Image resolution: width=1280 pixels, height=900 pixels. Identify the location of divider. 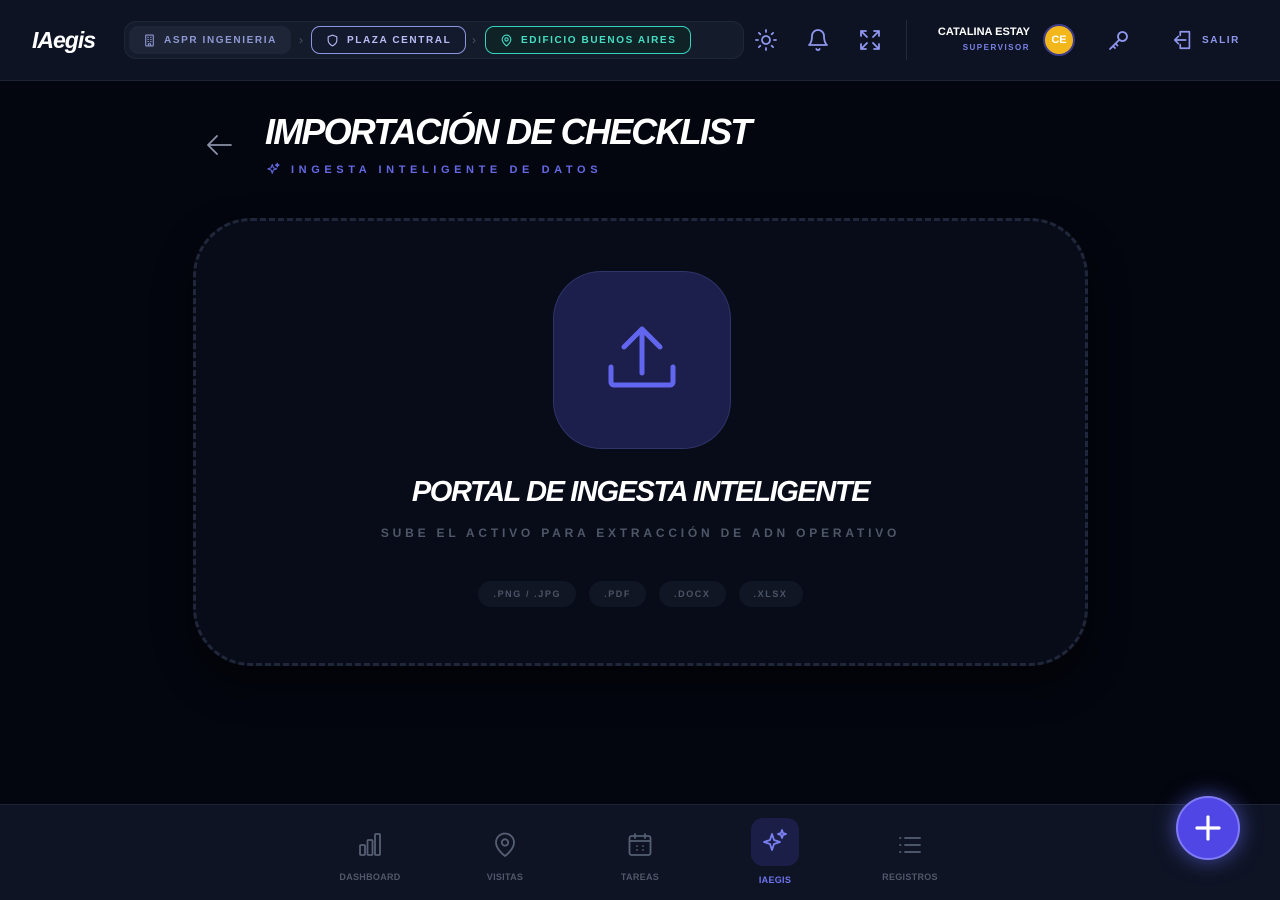
(906, 40).